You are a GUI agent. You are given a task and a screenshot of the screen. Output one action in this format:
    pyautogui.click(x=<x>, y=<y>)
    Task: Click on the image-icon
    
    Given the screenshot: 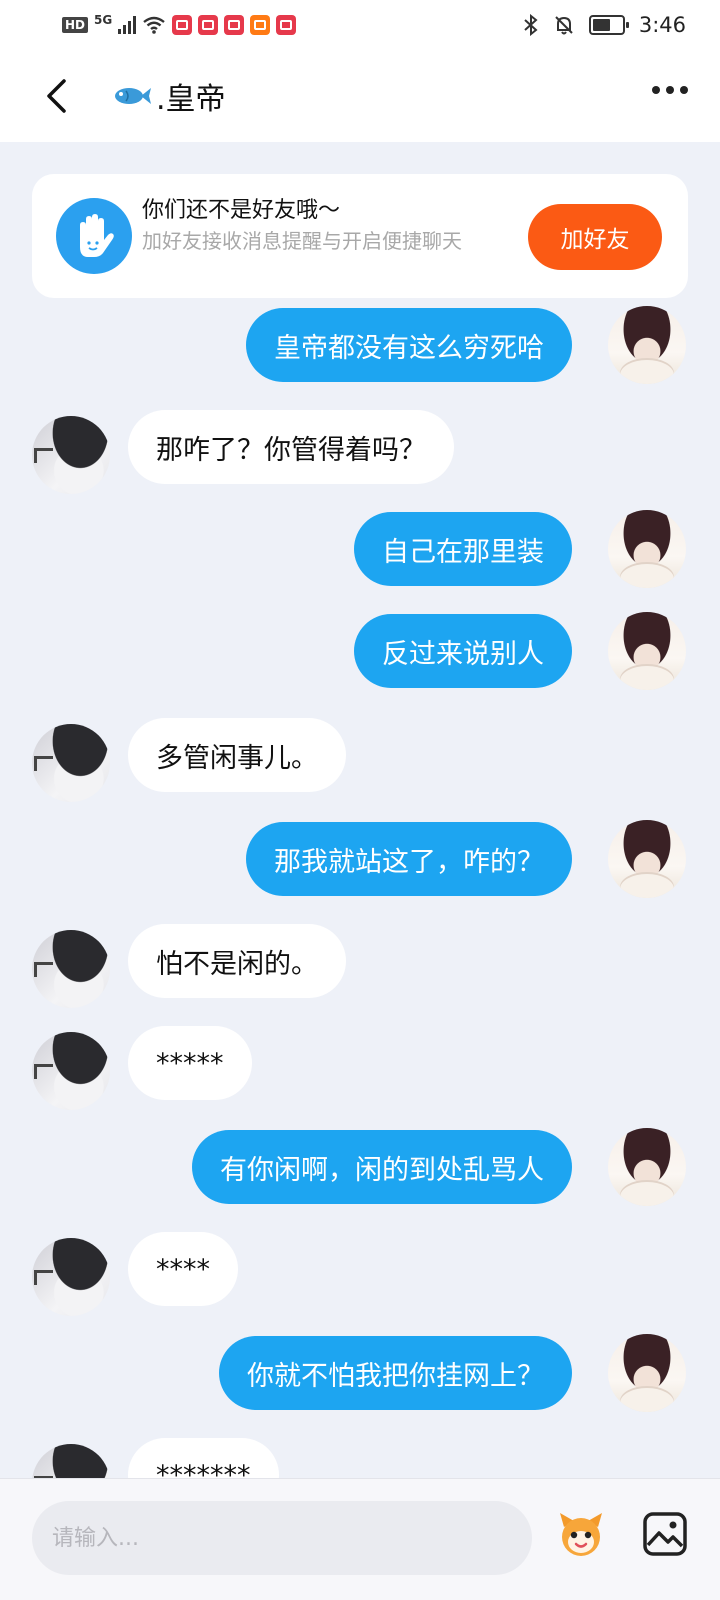 What is the action you would take?
    pyautogui.click(x=665, y=1534)
    